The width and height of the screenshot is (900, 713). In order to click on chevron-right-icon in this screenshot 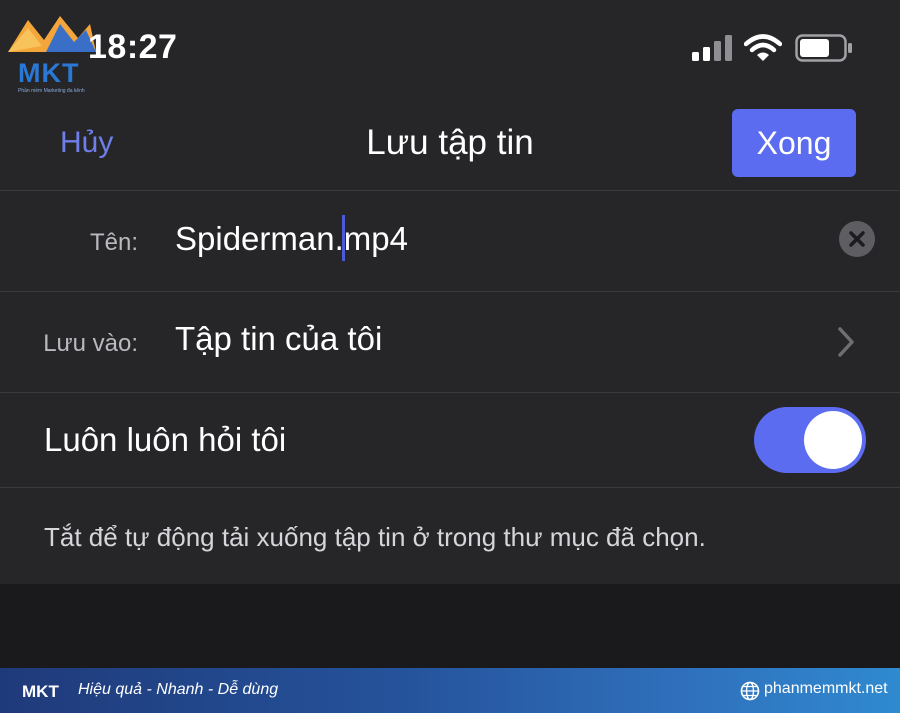, I will do `click(846, 342)`.